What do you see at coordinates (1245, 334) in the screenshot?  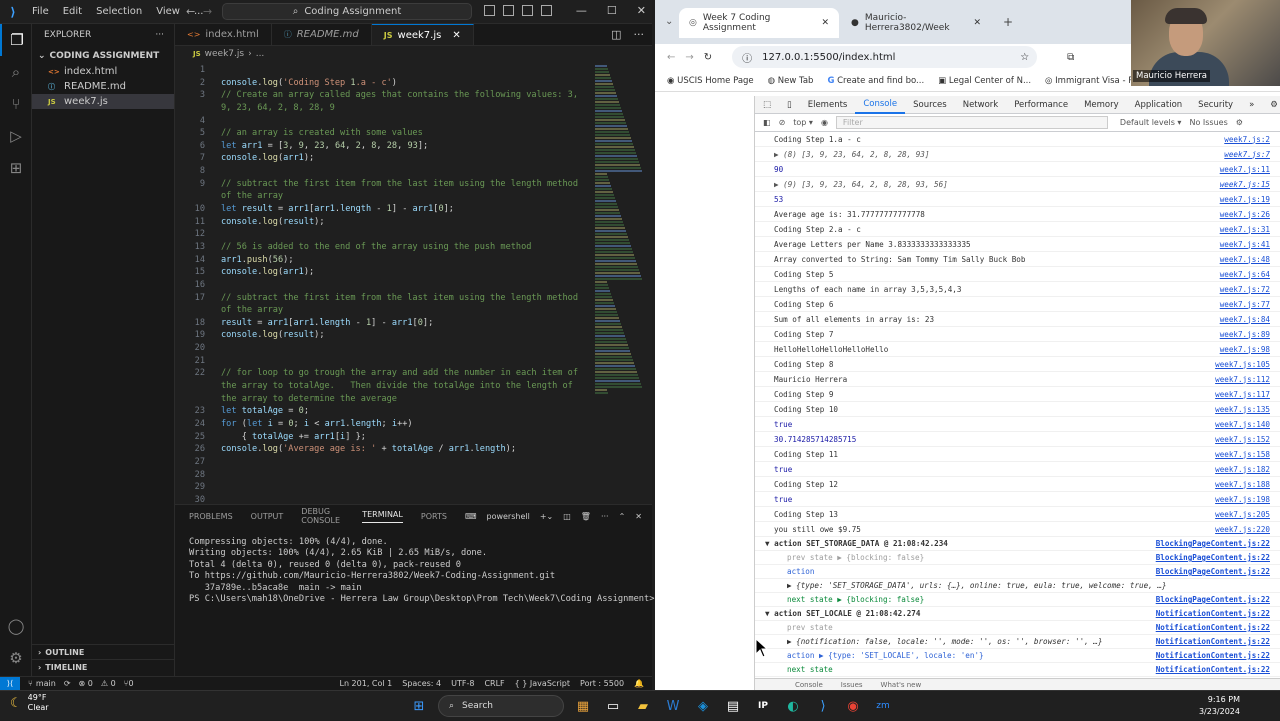 I see `console-source-link: week7.js:89` at bounding box center [1245, 334].